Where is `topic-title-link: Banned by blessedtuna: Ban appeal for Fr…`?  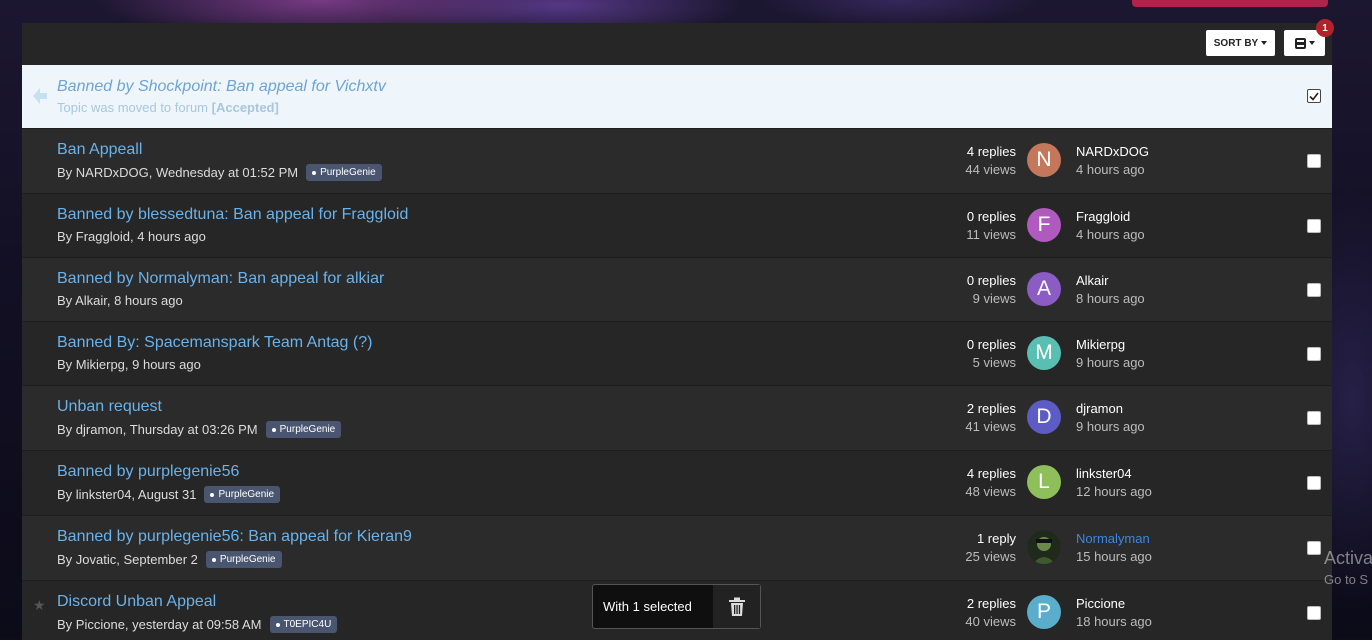
topic-title-link: Banned by blessedtuna: Ban appeal for Fr… is located at coordinates (232, 215).